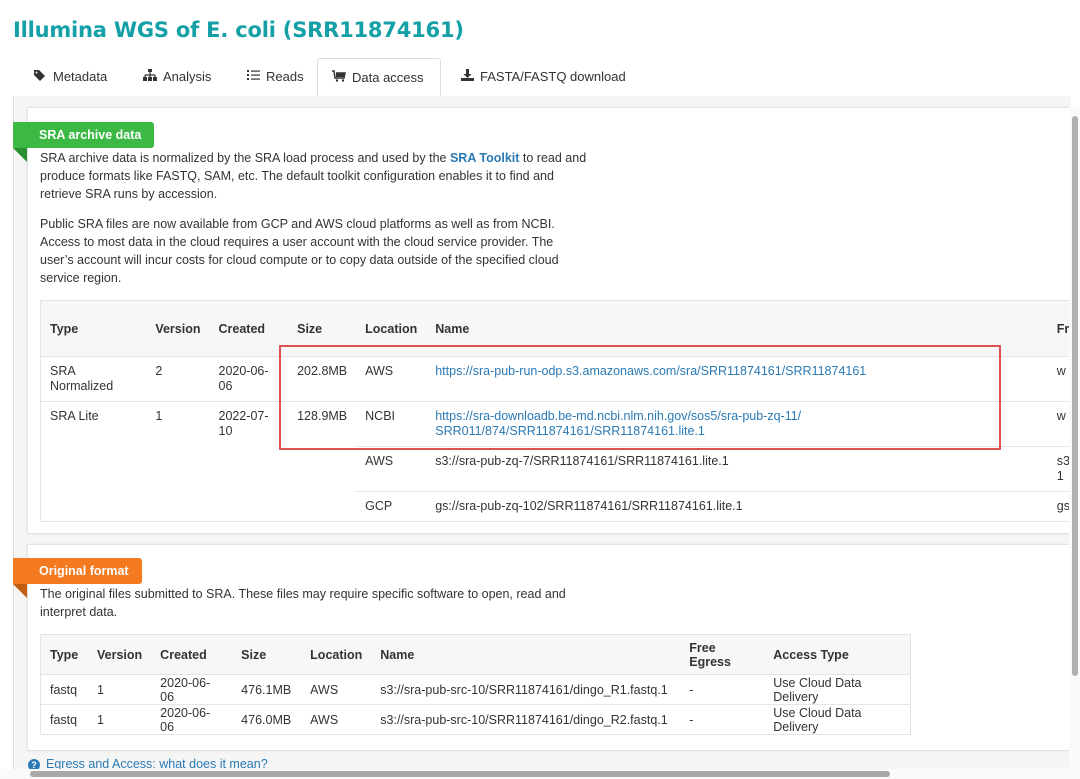  I want to click on col-header: Free Egress, so click(722, 654).